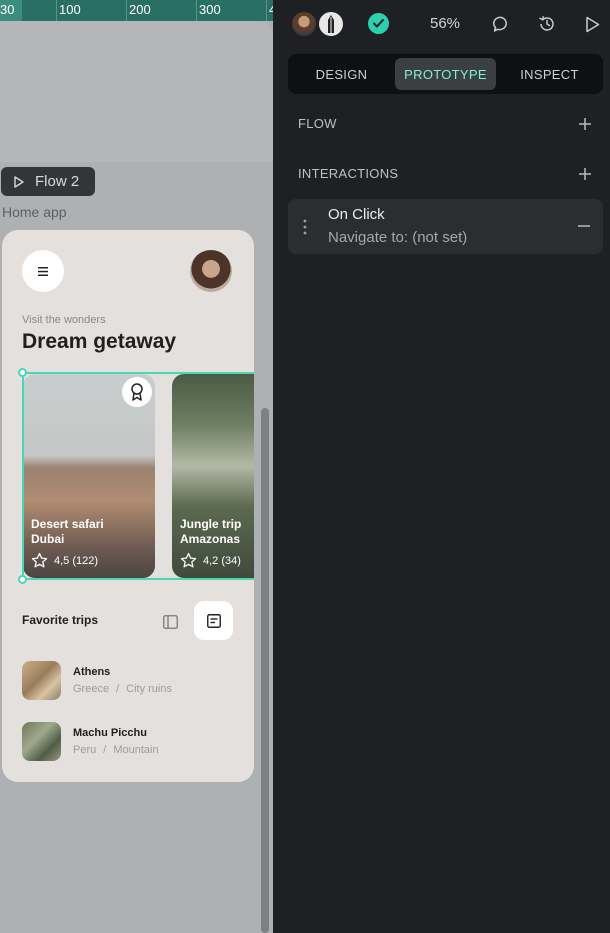  I want to click on card-title: Jungle trip Amazonas, so click(210, 532).